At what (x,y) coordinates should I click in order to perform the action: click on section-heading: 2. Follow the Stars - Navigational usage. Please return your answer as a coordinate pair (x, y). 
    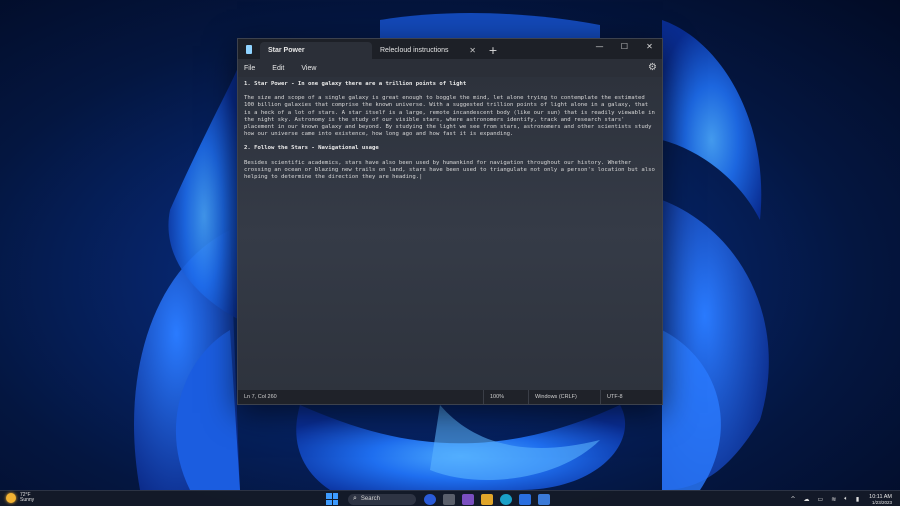
    Looking at the image, I should click on (311, 148).